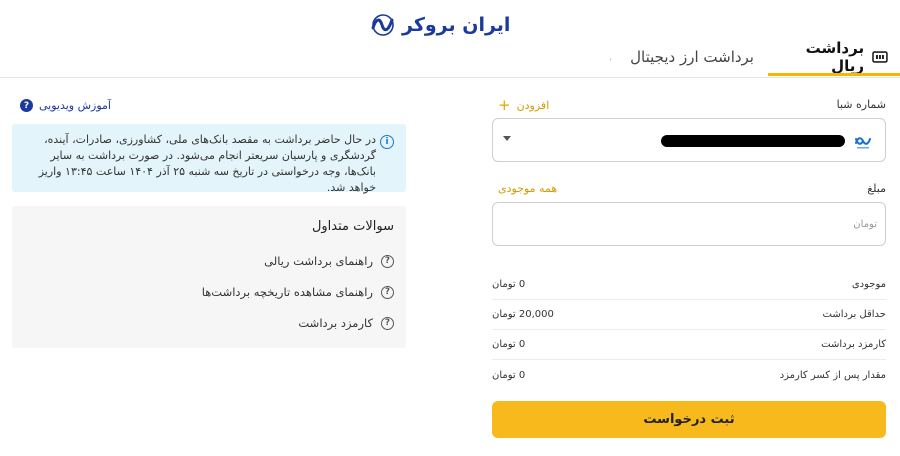 Image resolution: width=900 pixels, height=456 pixels. I want to click on row-label: موجودی, so click(868, 284).